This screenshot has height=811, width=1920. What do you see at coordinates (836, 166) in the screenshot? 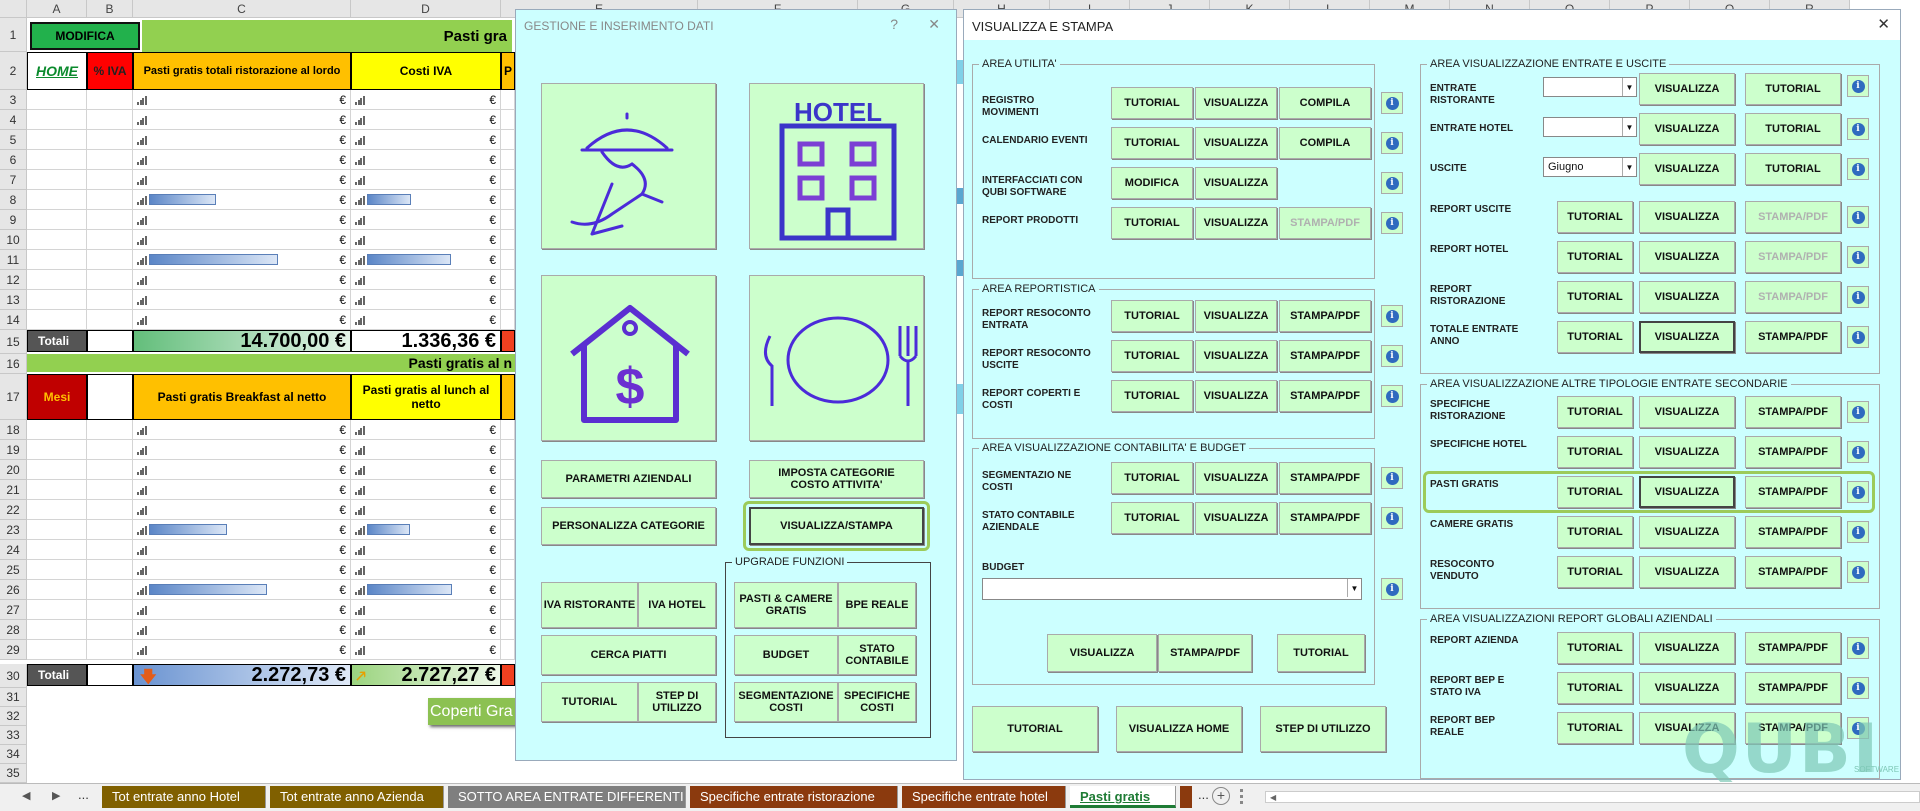
I see `hotel-image-button: HOTEL` at bounding box center [836, 166].